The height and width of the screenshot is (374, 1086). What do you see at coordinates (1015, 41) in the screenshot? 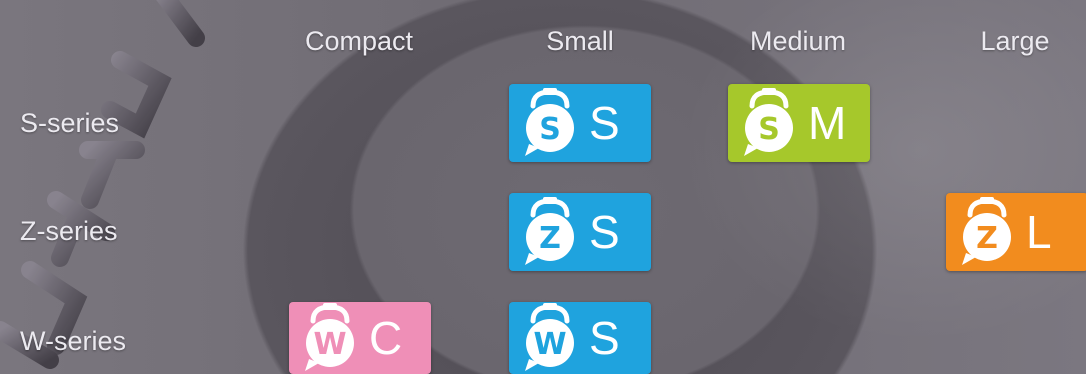
I see `column-header-large: Large` at bounding box center [1015, 41].